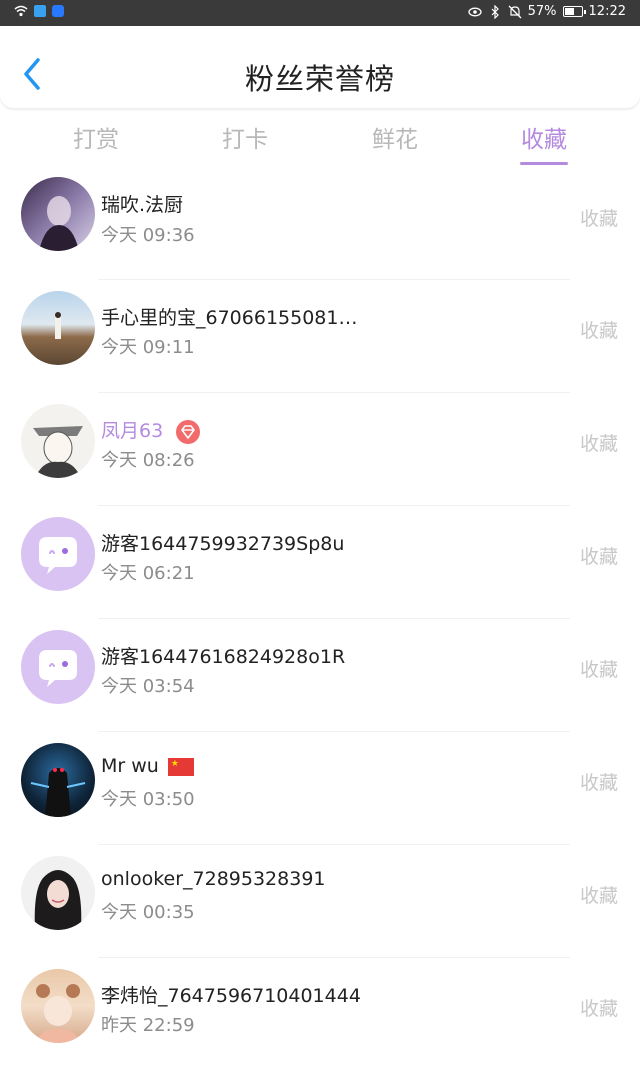  What do you see at coordinates (223, 544) in the screenshot?
I see `user-name: 游客1644759932739Sp8u` at bounding box center [223, 544].